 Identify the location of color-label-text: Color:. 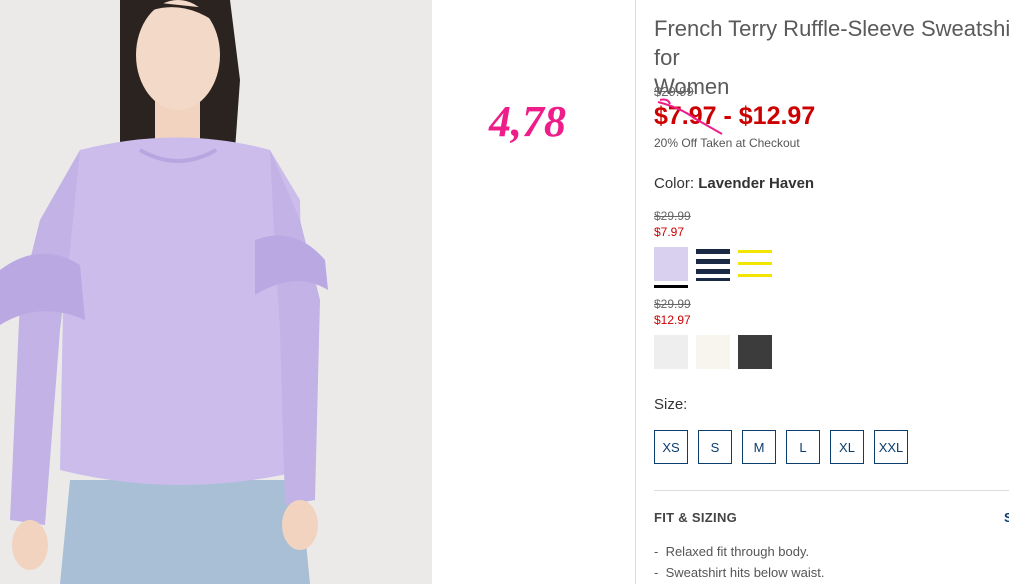
(674, 183).